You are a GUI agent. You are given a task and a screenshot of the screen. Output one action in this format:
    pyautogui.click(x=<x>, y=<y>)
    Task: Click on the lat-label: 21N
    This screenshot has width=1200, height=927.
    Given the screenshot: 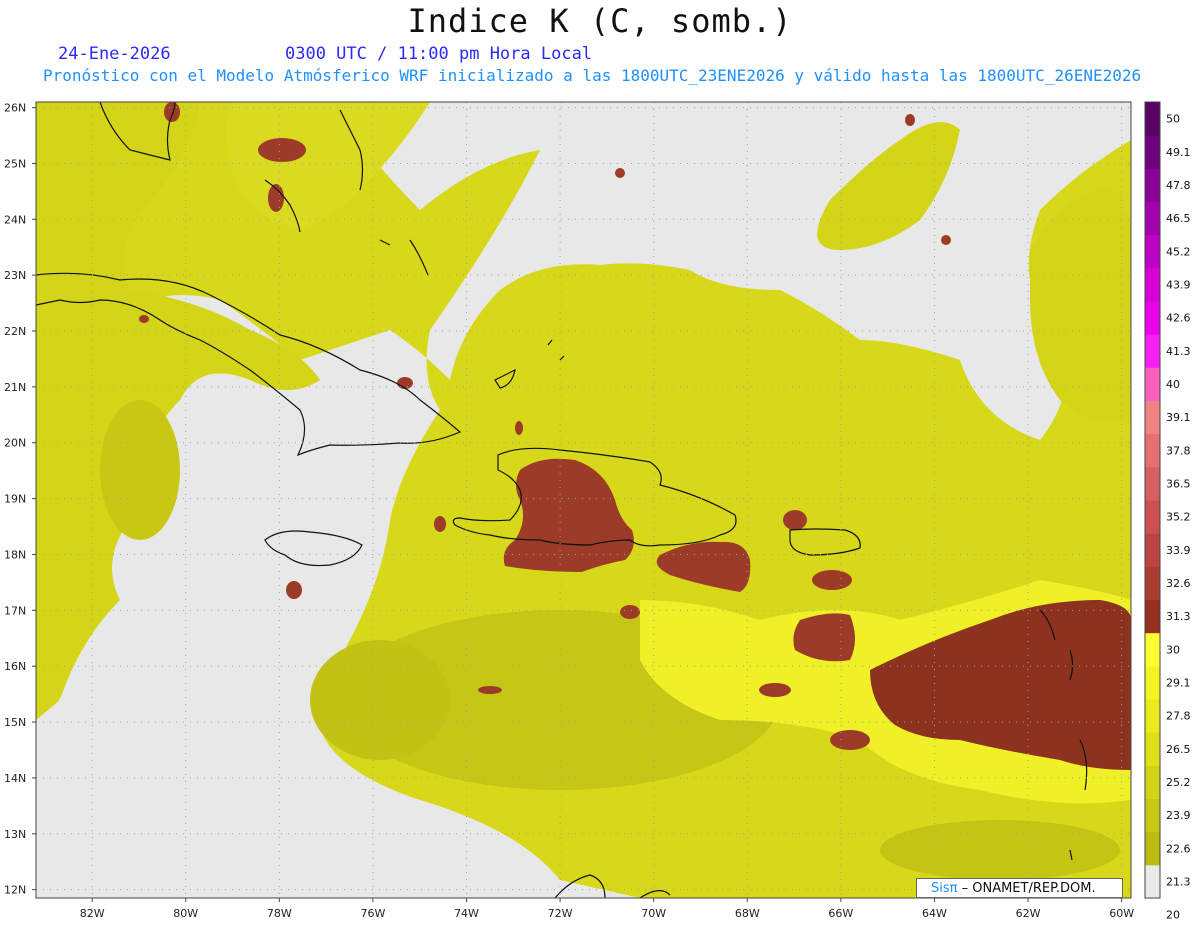 What is the action you would take?
    pyautogui.click(x=15, y=387)
    